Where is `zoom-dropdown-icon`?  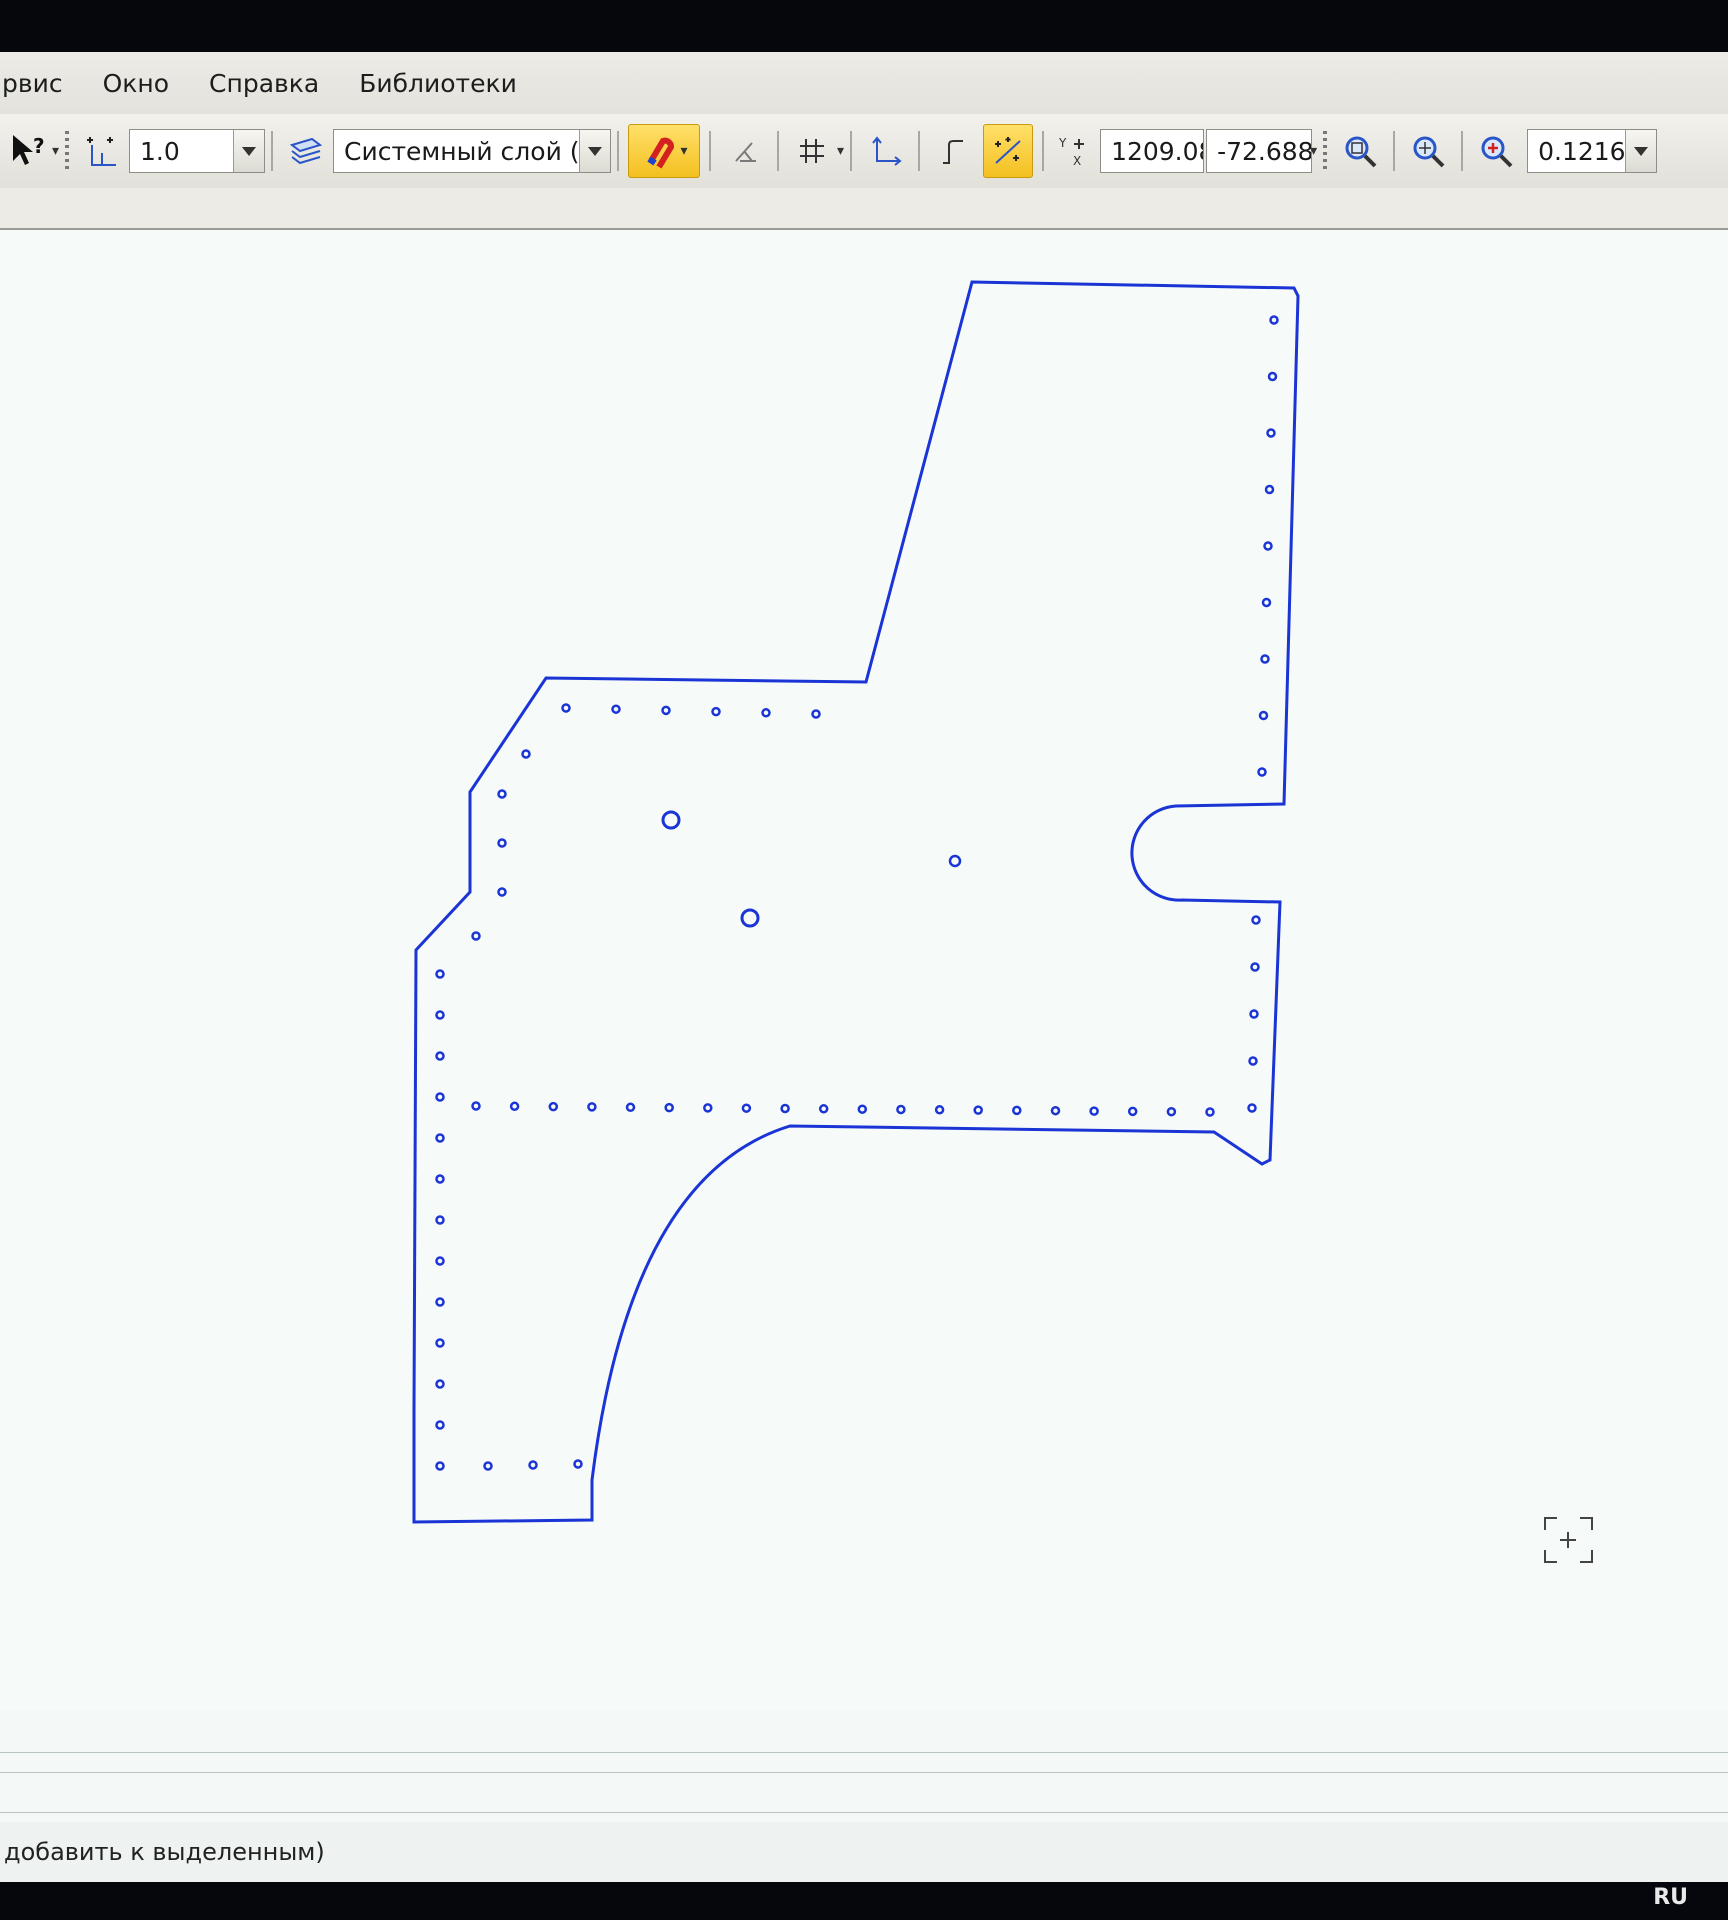 zoom-dropdown-icon is located at coordinates (1641, 151).